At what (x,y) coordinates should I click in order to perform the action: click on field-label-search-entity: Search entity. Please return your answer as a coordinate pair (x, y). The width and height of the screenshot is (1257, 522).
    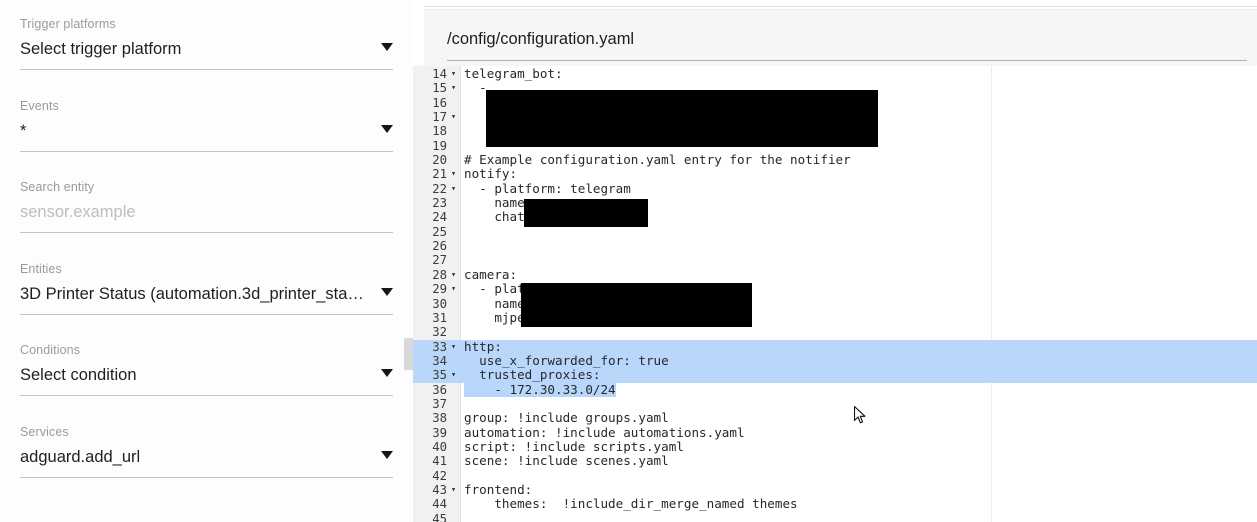
    Looking at the image, I should click on (57, 187).